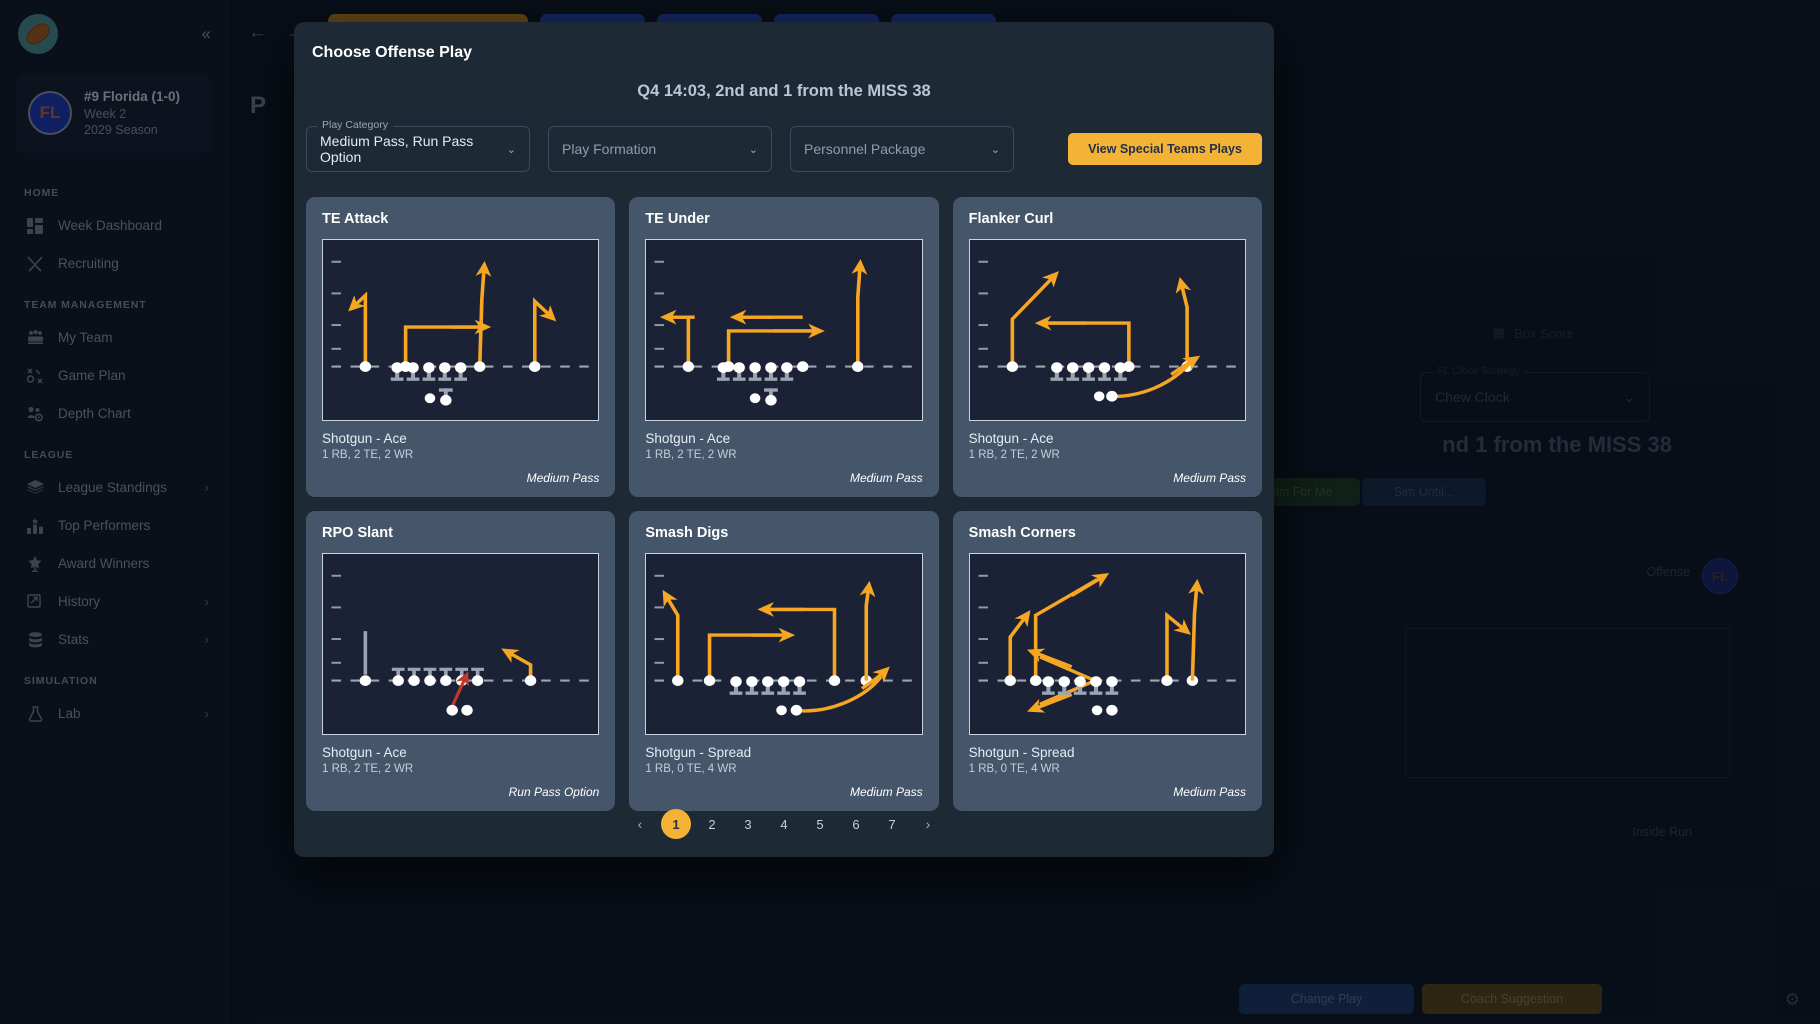  What do you see at coordinates (928, 824) in the screenshot?
I see `pagination-next: ›` at bounding box center [928, 824].